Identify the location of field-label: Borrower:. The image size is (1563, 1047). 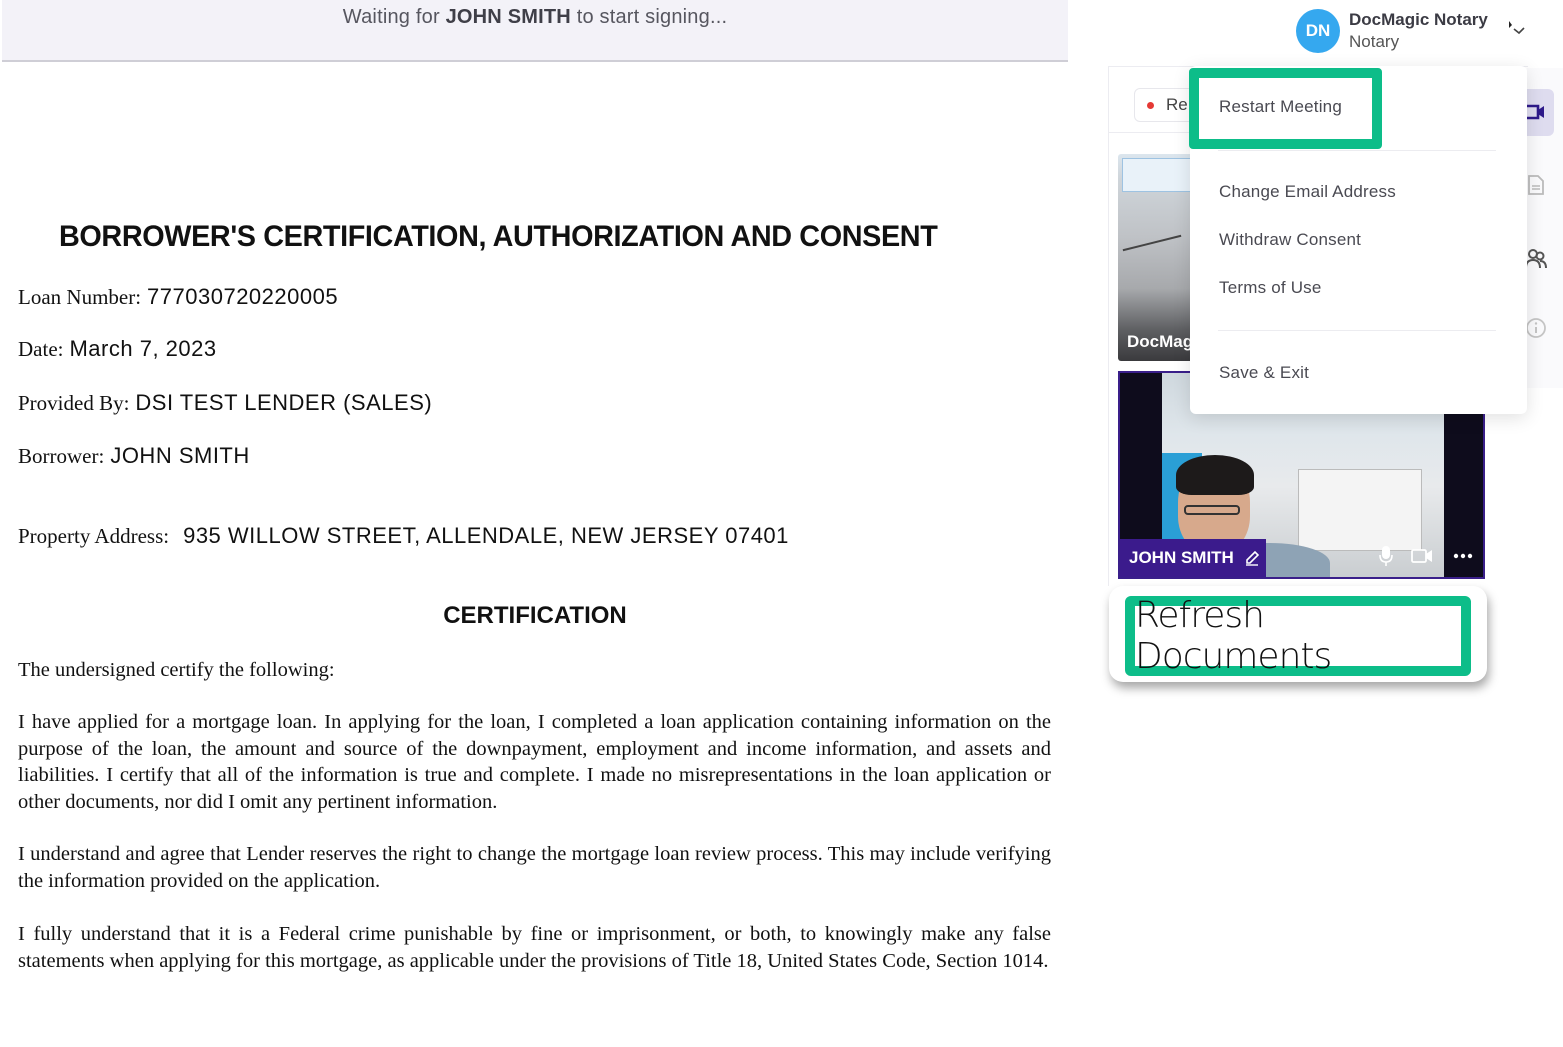
(61, 456).